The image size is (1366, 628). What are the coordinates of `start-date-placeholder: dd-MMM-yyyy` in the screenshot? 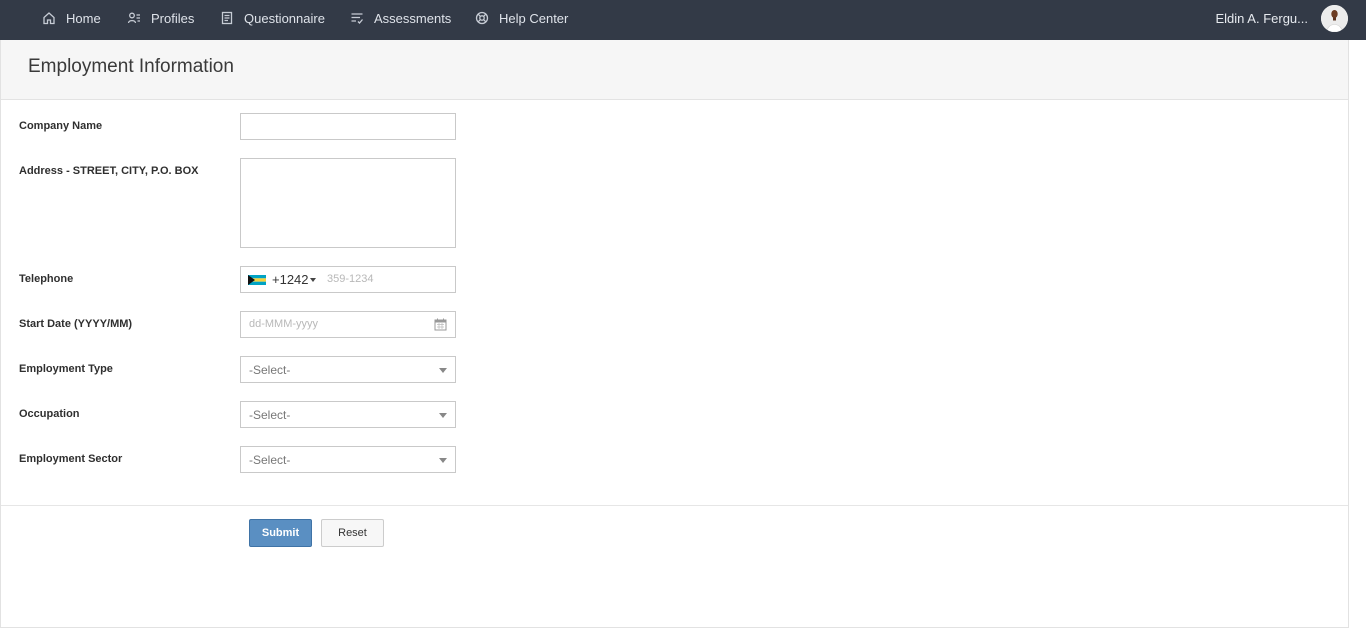 It's located at (284, 324).